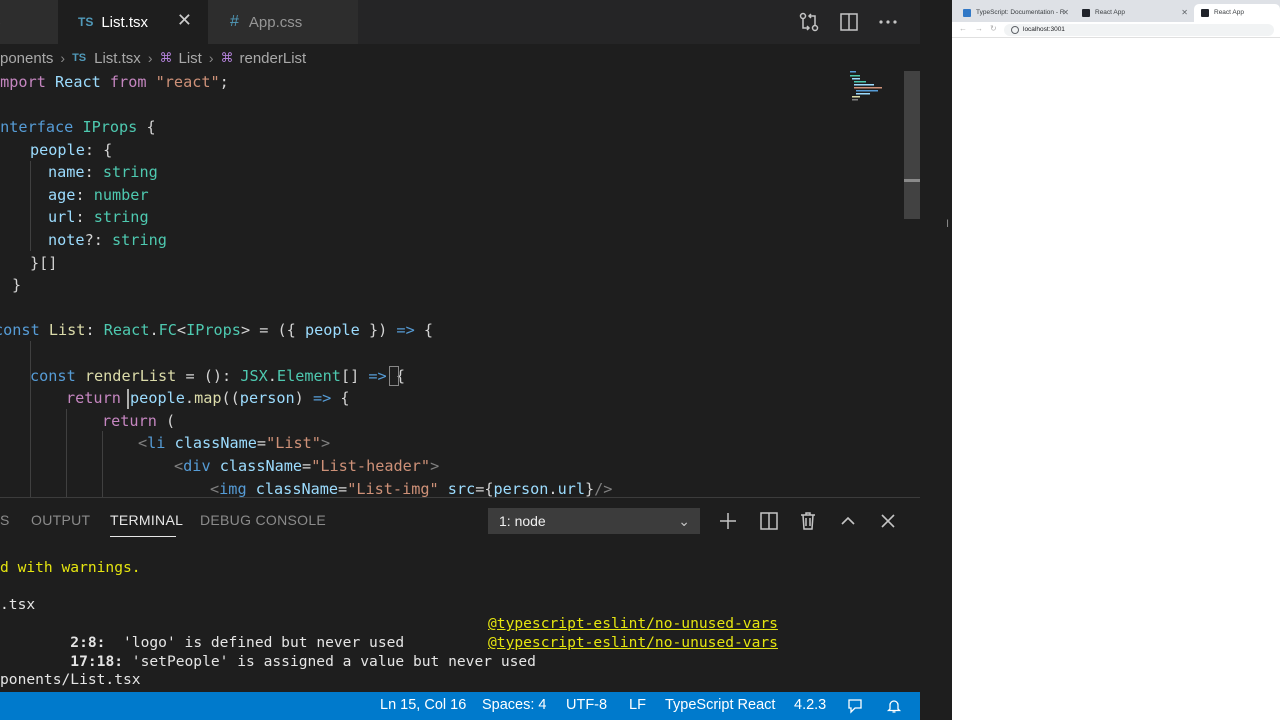 The height and width of the screenshot is (720, 1280). Describe the element at coordinates (808, 521) in the screenshot. I see `trash-icon` at that location.